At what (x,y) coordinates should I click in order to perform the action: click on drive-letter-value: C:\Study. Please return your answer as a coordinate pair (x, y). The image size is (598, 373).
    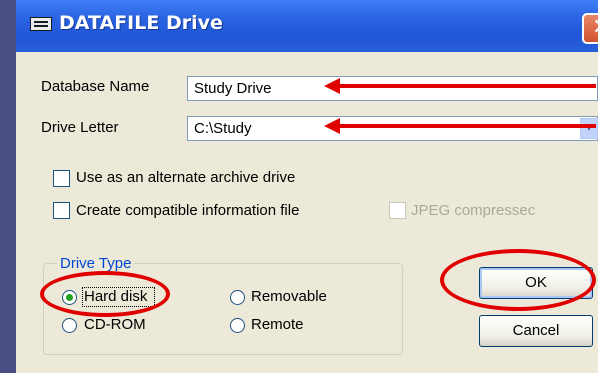
    Looking at the image, I should click on (223, 128).